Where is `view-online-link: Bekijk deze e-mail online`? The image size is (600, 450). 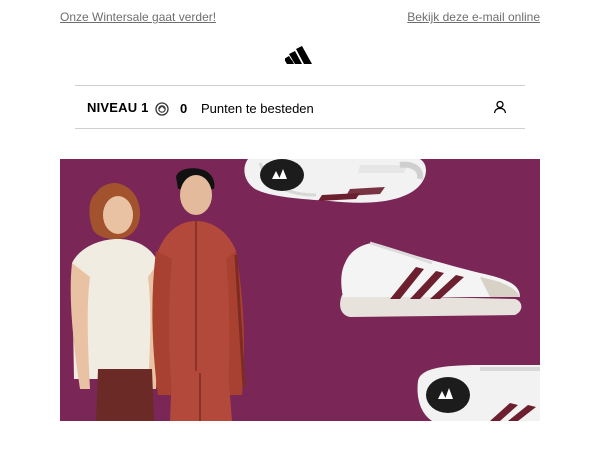
view-online-link: Bekijk deze e-mail online is located at coordinates (473, 17).